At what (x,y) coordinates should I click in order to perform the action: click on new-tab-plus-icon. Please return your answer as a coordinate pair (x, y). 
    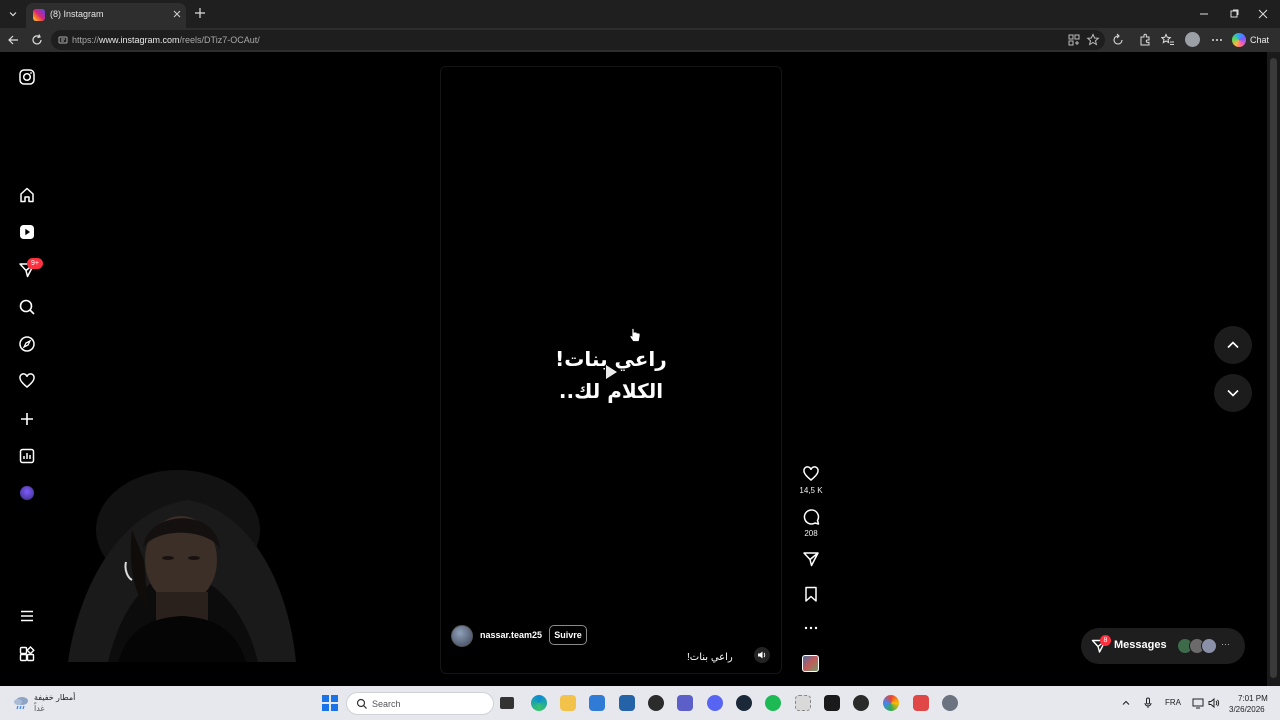
    Looking at the image, I should click on (200, 13).